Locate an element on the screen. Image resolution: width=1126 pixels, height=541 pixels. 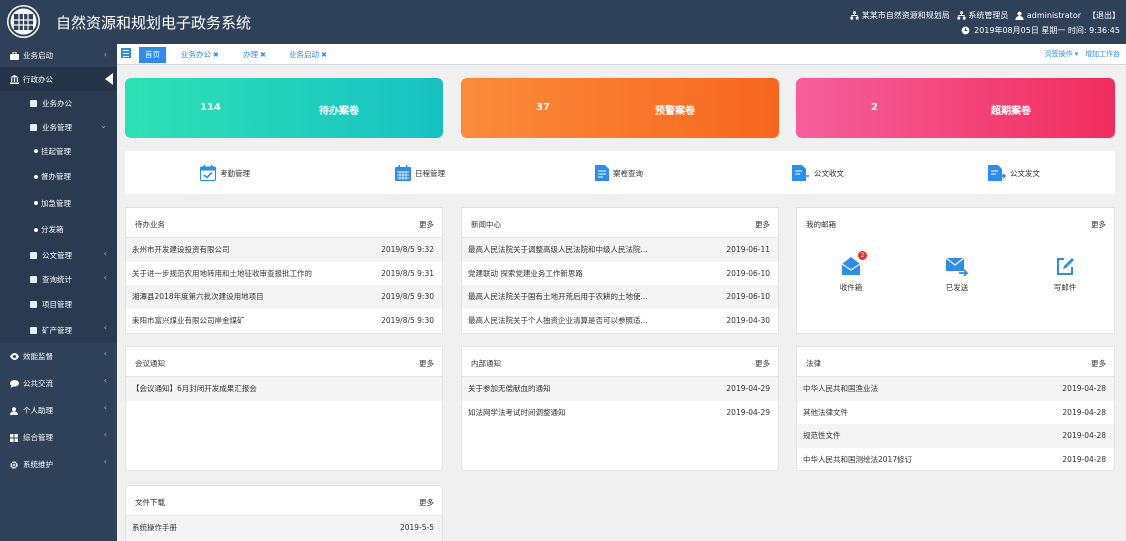
list-item: 规范性文件 2019-04-28 is located at coordinates (955, 436).